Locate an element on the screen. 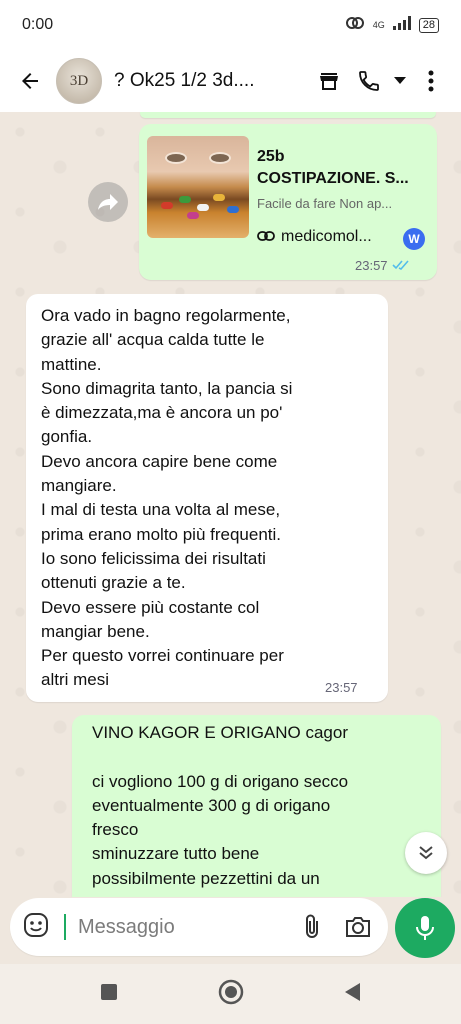  status-icons: 4G 28 is located at coordinates (392, 25).